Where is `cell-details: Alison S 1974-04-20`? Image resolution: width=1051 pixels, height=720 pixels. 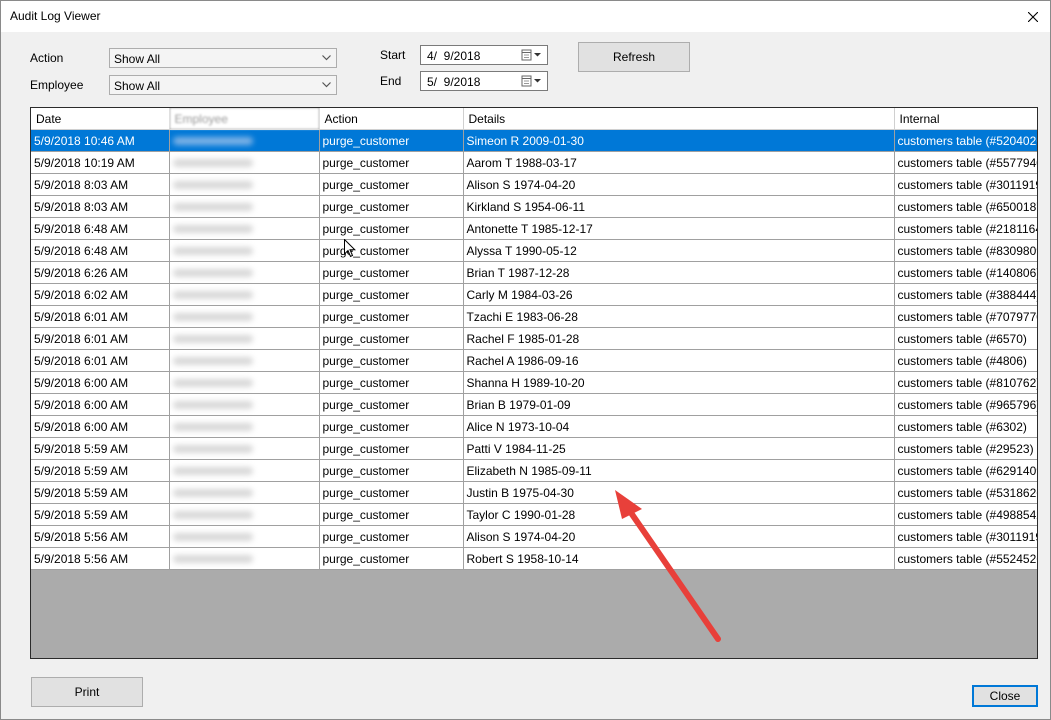
cell-details: Alison S 1974-04-20 is located at coordinates (679, 184).